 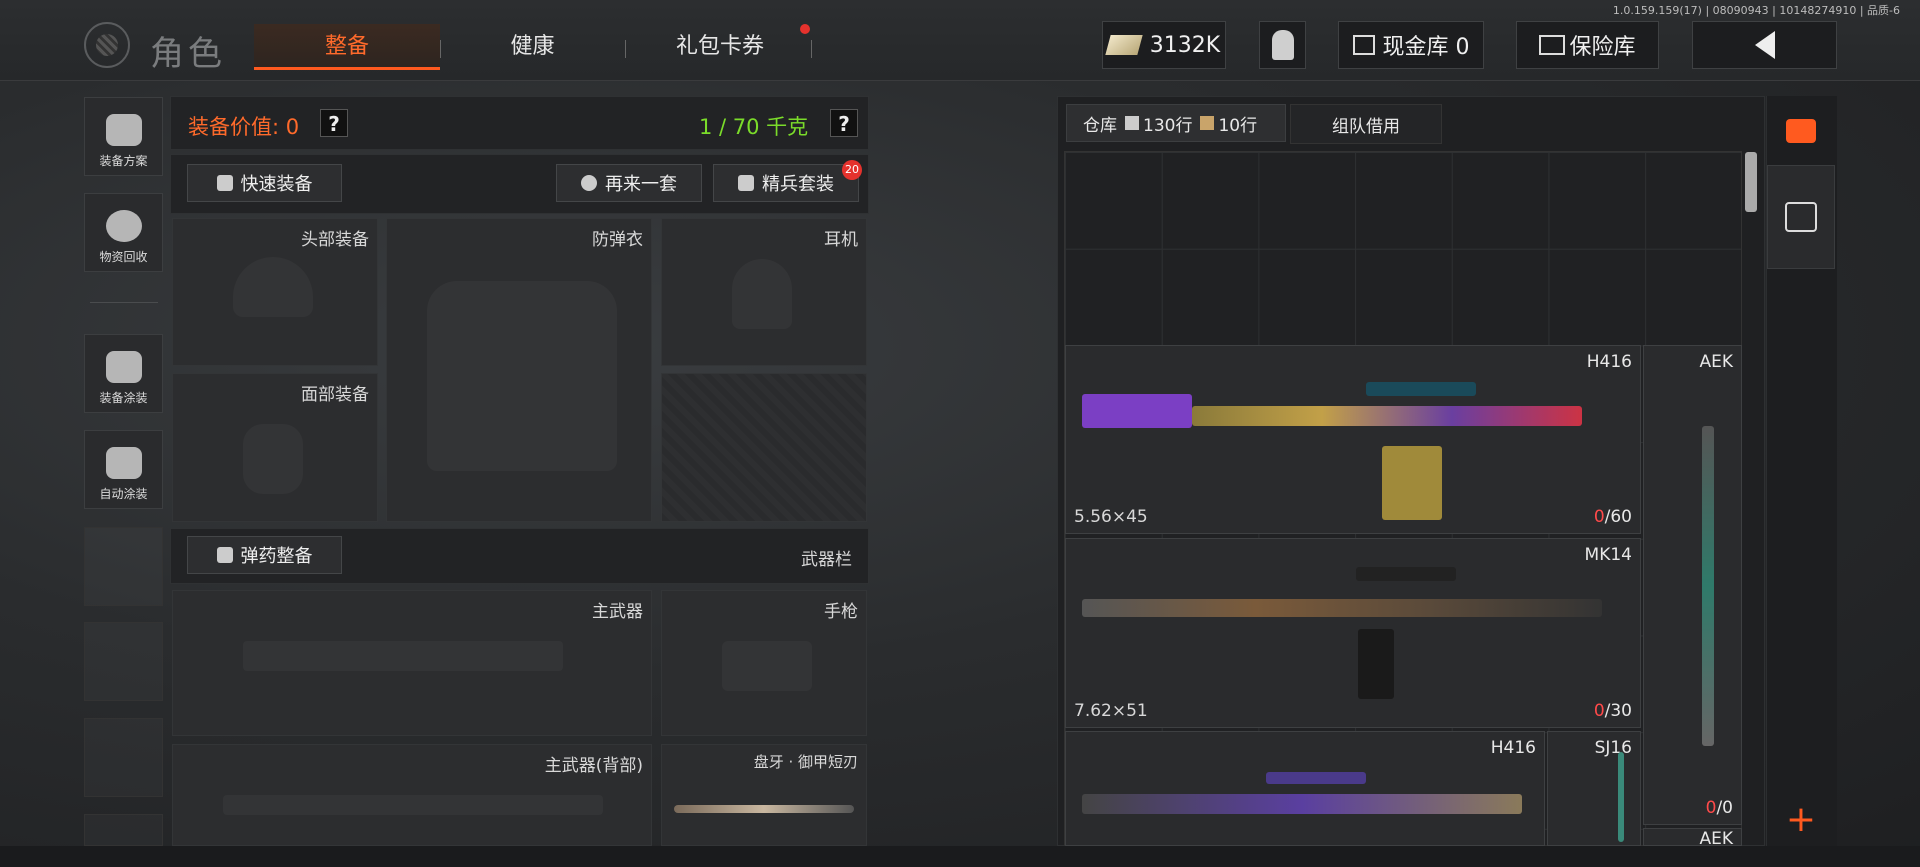 What do you see at coordinates (273, 287) in the screenshot?
I see `helmet-icon` at bounding box center [273, 287].